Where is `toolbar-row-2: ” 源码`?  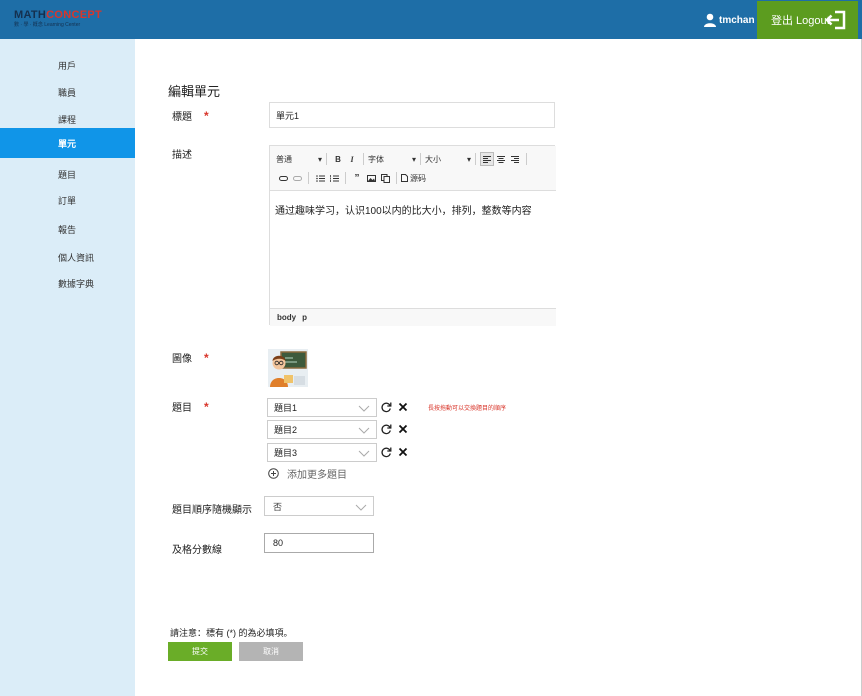
toolbar-row-2: ” 源码 is located at coordinates (351, 178).